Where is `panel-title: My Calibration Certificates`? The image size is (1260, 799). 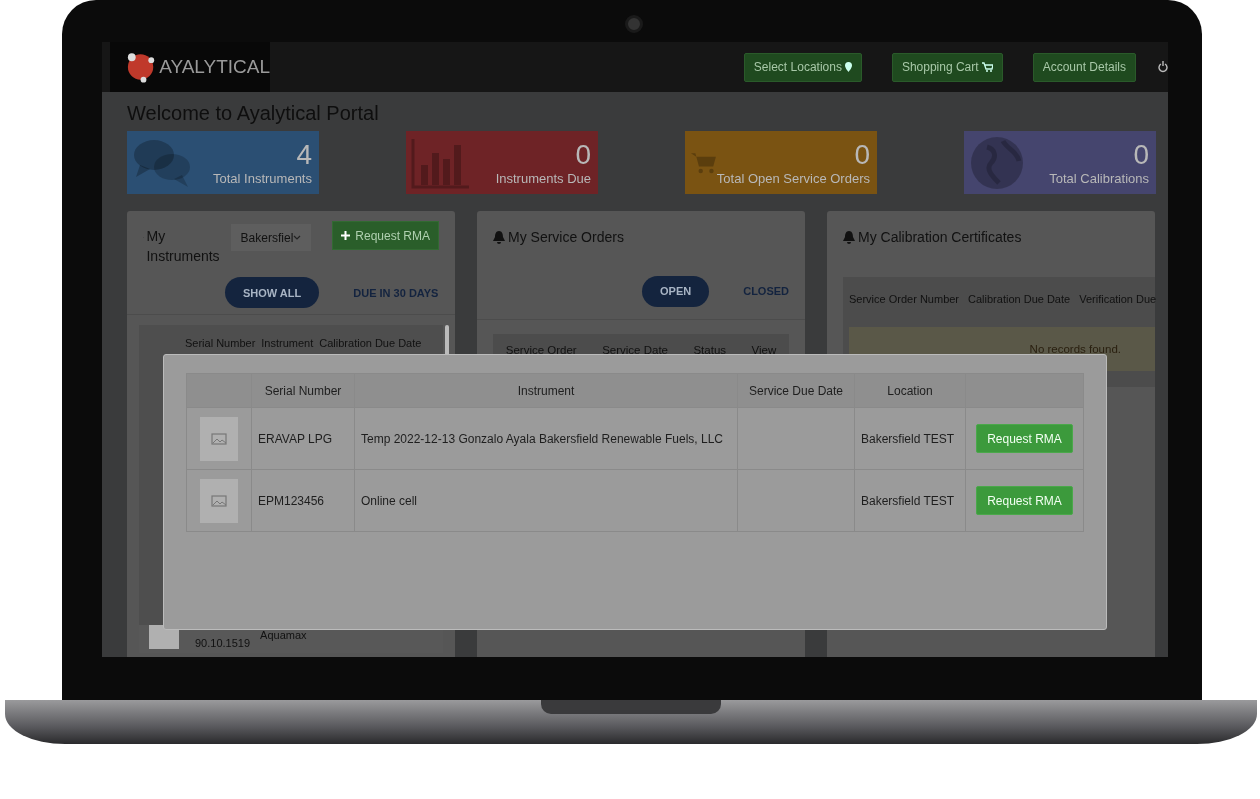
panel-title: My Calibration Certificates is located at coordinates (940, 237).